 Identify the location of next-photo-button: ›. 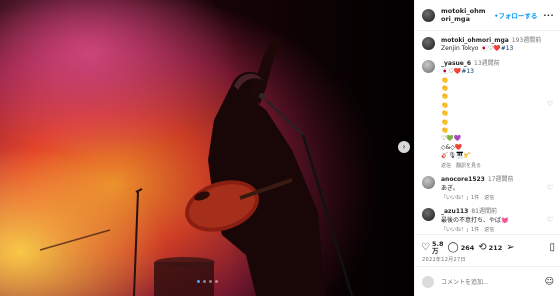
(404, 147).